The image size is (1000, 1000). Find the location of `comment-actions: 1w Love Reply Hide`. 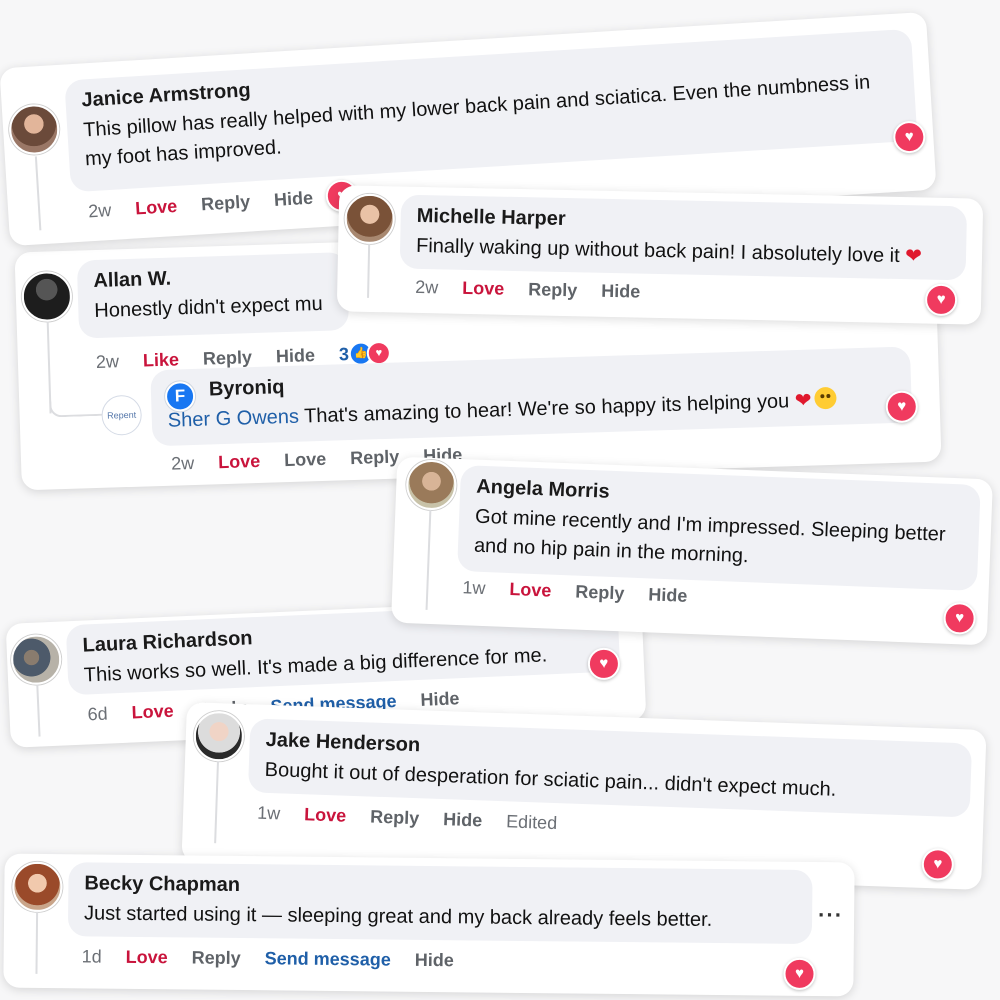

comment-actions: 1w Love Reply Hide is located at coordinates (575, 592).